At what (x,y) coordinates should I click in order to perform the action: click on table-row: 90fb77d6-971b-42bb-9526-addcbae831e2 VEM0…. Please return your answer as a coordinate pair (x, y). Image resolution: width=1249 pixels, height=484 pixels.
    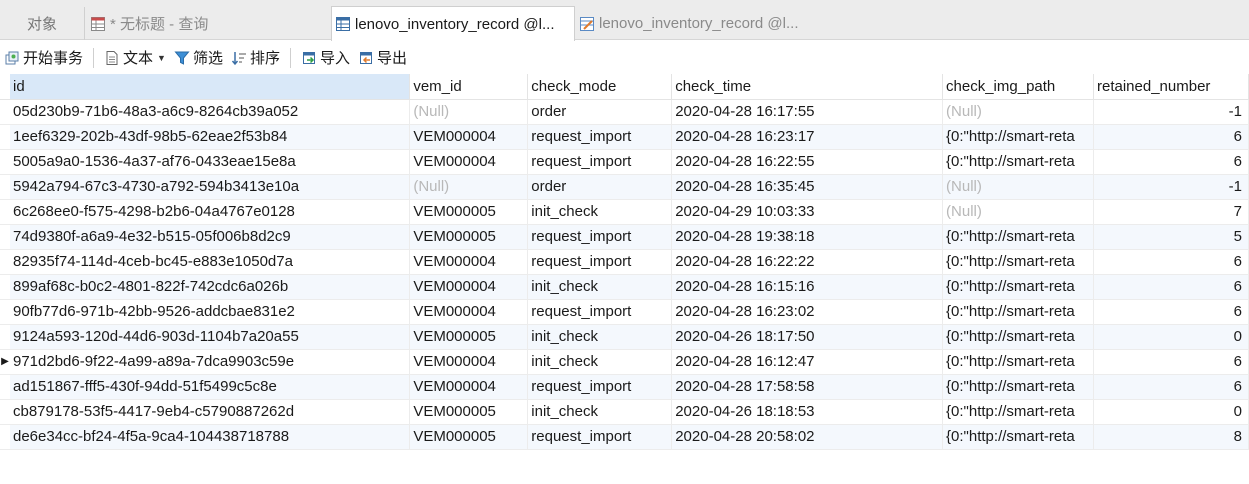
    Looking at the image, I should click on (624, 312).